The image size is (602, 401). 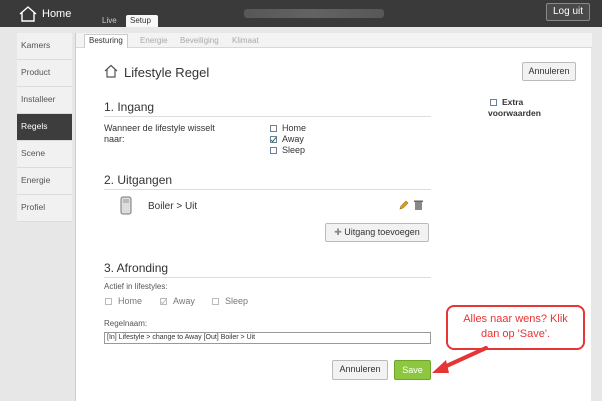 What do you see at coordinates (404, 206) in the screenshot?
I see `pencil-icon` at bounding box center [404, 206].